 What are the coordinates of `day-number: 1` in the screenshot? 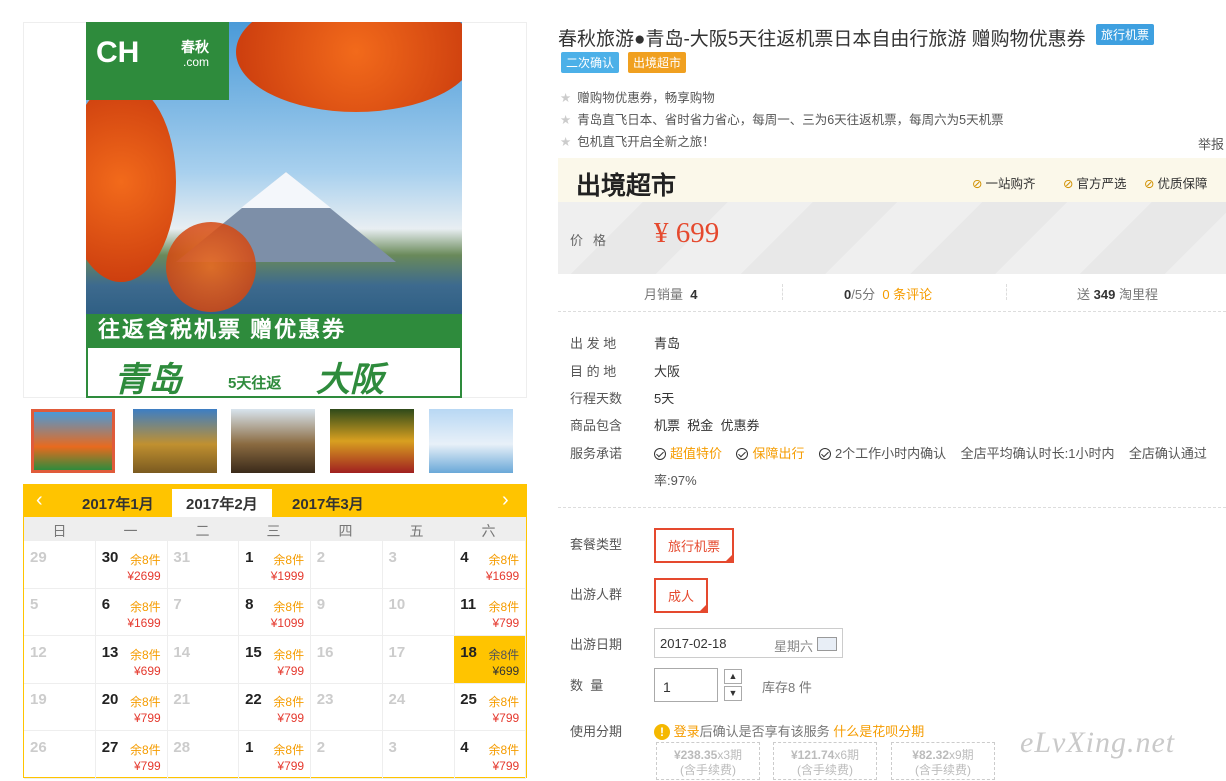 It's located at (249, 747).